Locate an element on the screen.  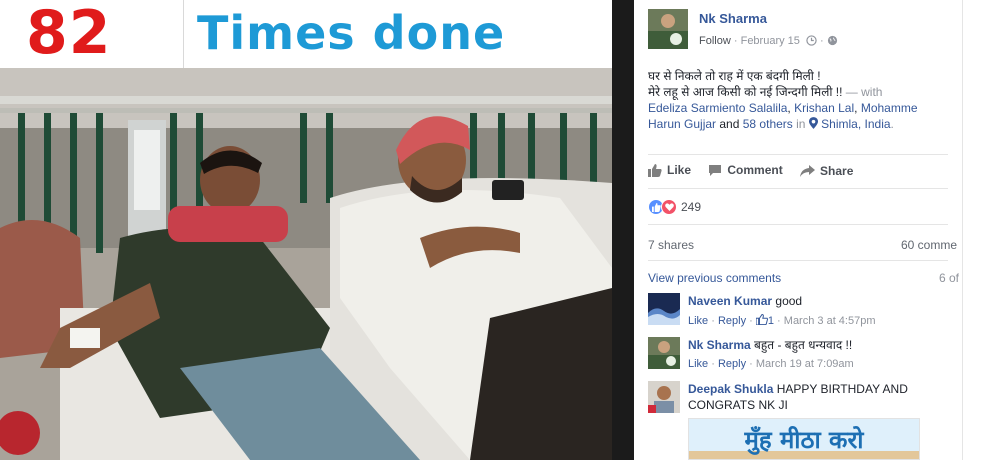
love-reaction-icon is located at coordinates (669, 207).